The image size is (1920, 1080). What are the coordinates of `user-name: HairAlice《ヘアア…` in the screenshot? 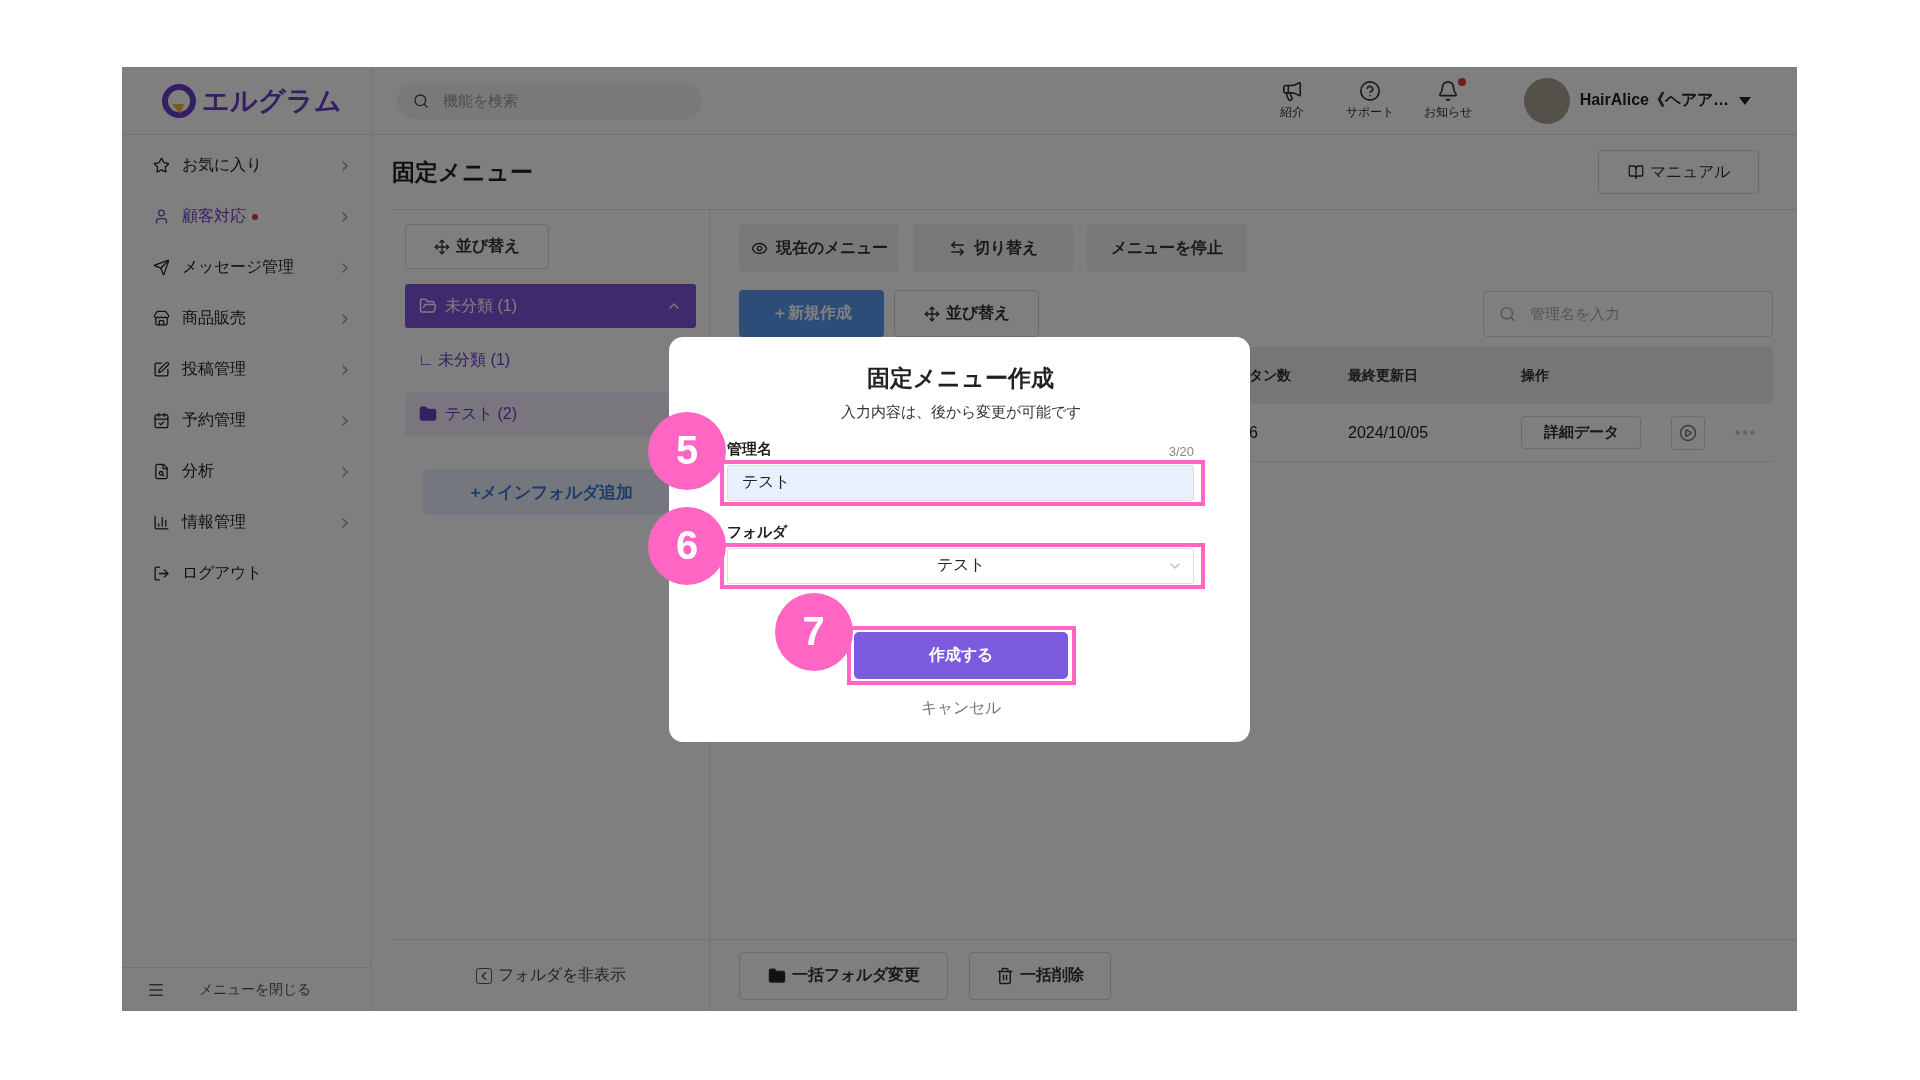 It's located at (1654, 100).